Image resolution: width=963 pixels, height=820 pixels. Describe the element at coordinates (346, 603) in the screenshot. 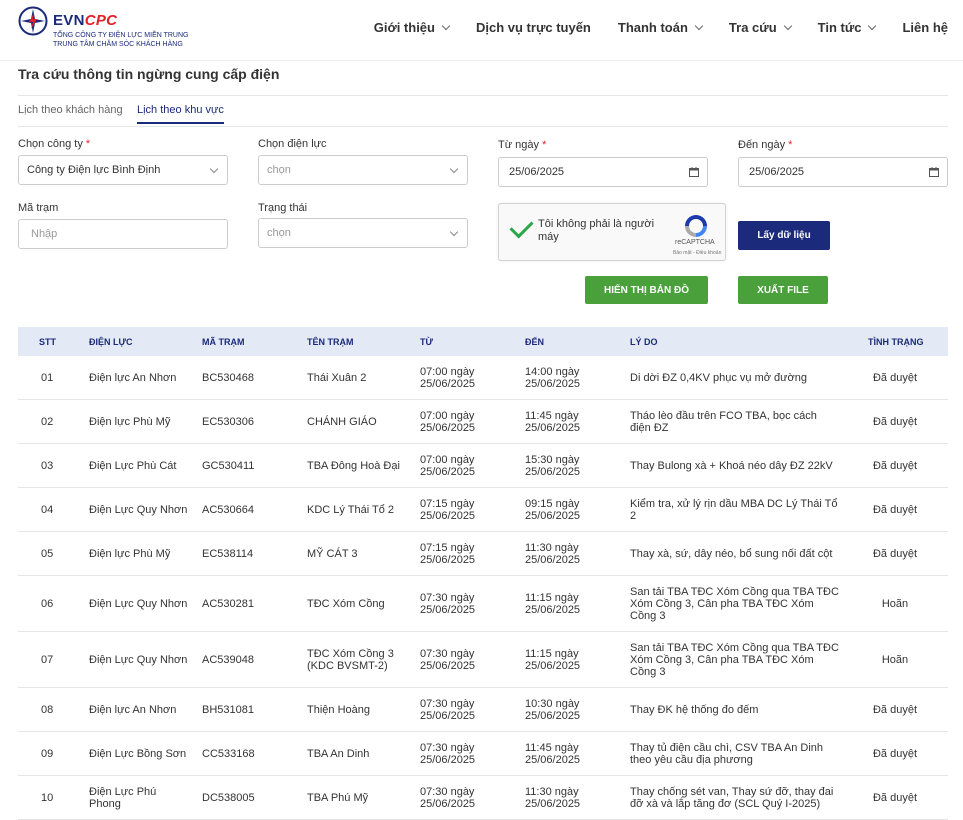

I see `cell-ten: TĐC Xóm Cồng` at that location.